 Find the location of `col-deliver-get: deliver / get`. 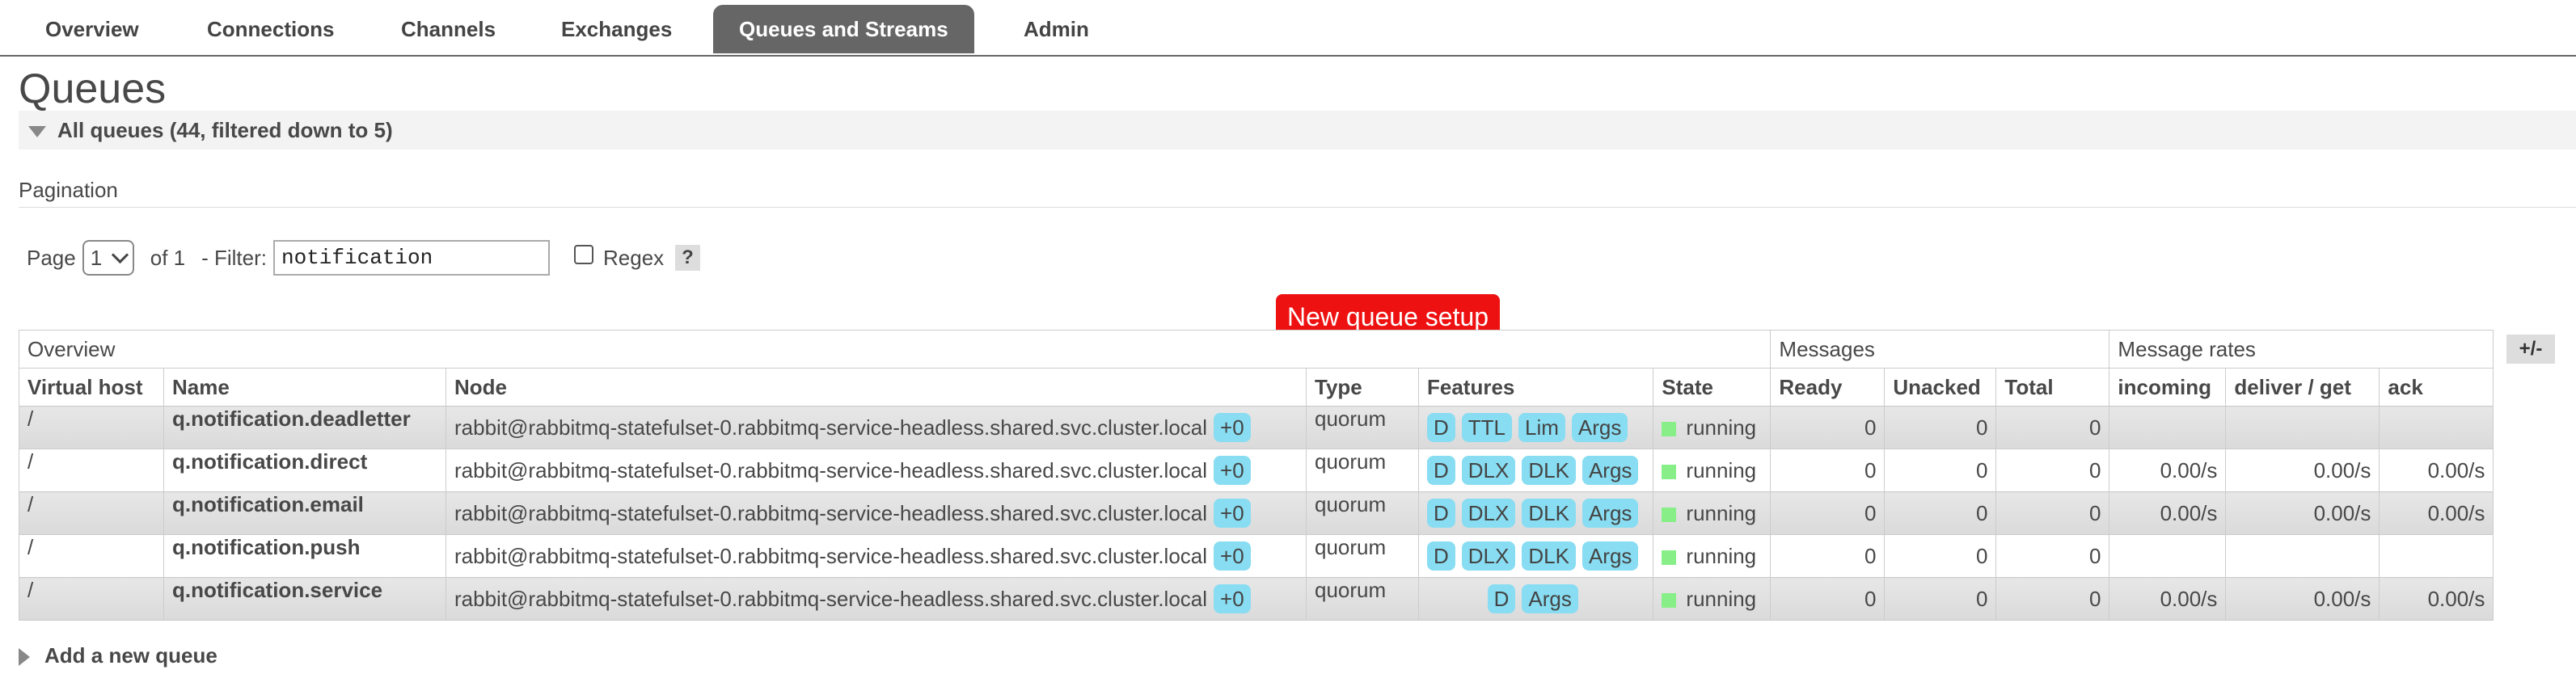

col-deliver-get: deliver / get is located at coordinates (2302, 387).